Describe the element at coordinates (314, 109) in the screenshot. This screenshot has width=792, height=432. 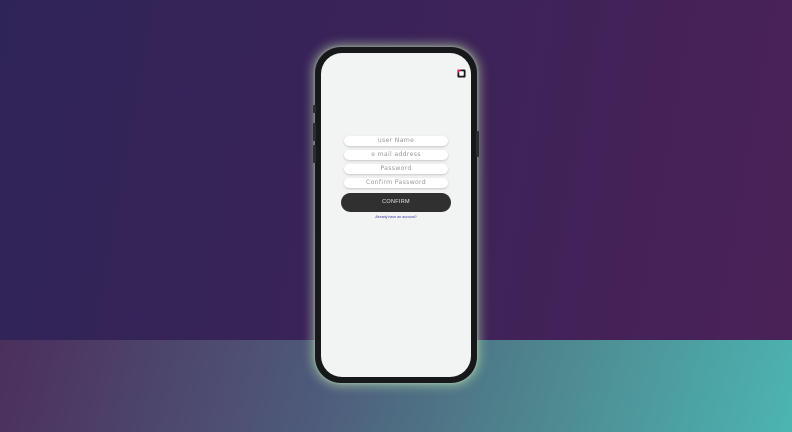
I see `phone-side-button` at that location.